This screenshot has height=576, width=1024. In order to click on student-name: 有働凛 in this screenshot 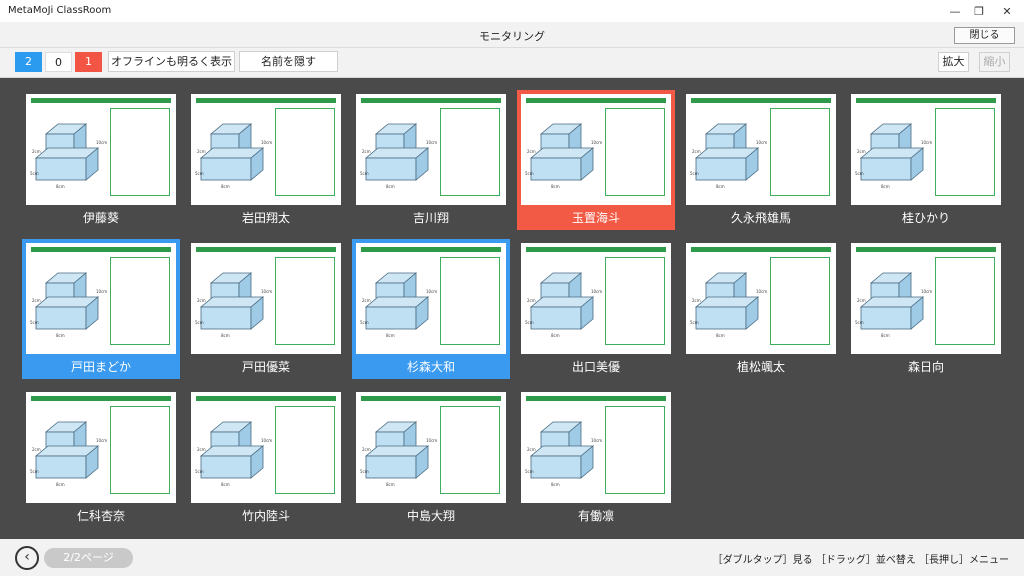, I will do `click(595, 516)`.